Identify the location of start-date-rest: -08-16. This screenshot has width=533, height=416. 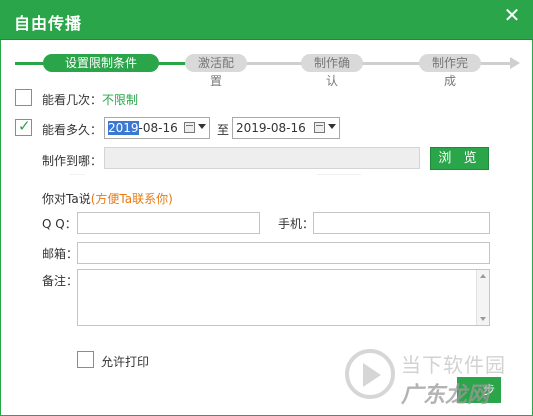
(158, 128).